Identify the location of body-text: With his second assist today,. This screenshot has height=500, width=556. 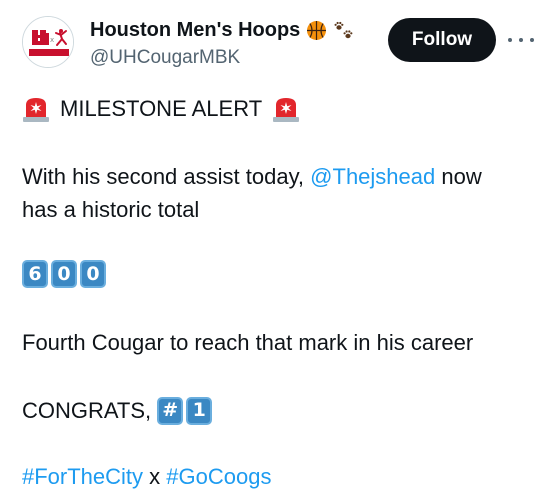
(166, 176).